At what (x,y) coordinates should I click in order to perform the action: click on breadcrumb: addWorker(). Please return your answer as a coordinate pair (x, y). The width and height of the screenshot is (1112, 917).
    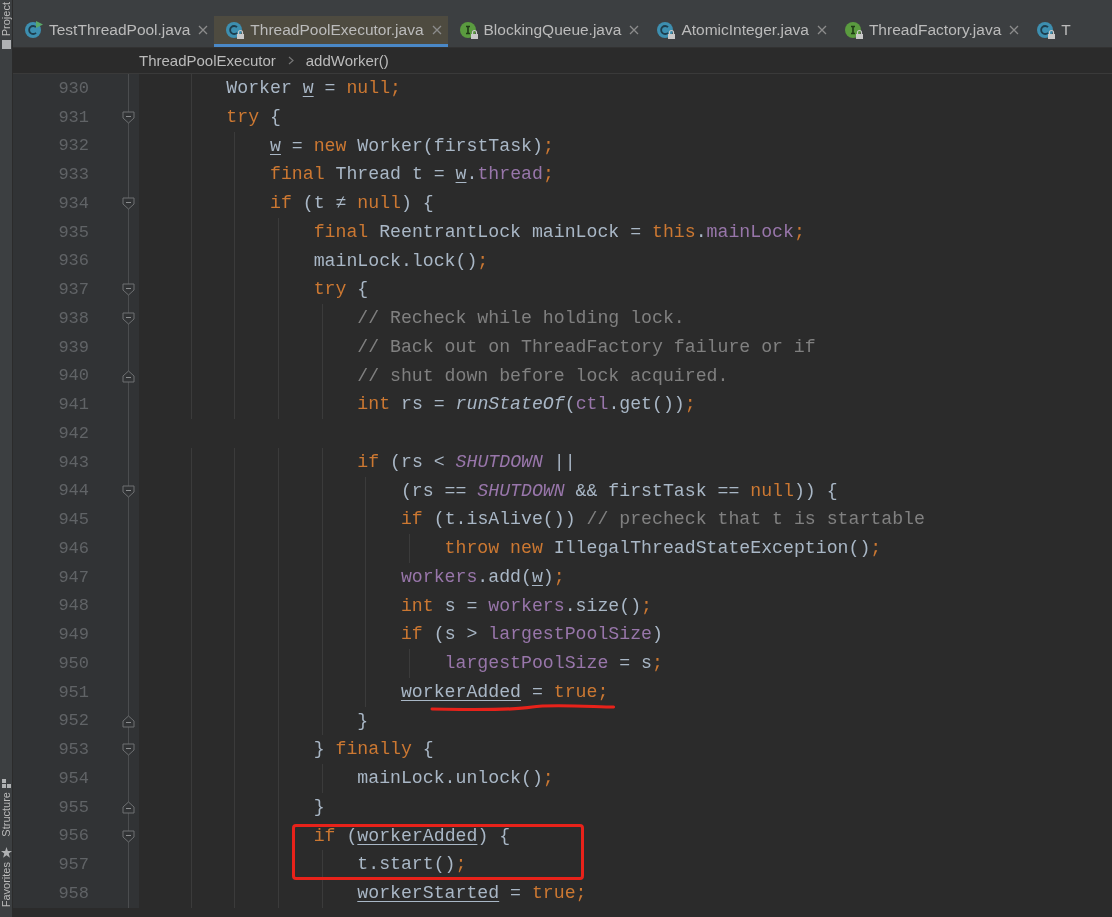
    Looking at the image, I should click on (347, 60).